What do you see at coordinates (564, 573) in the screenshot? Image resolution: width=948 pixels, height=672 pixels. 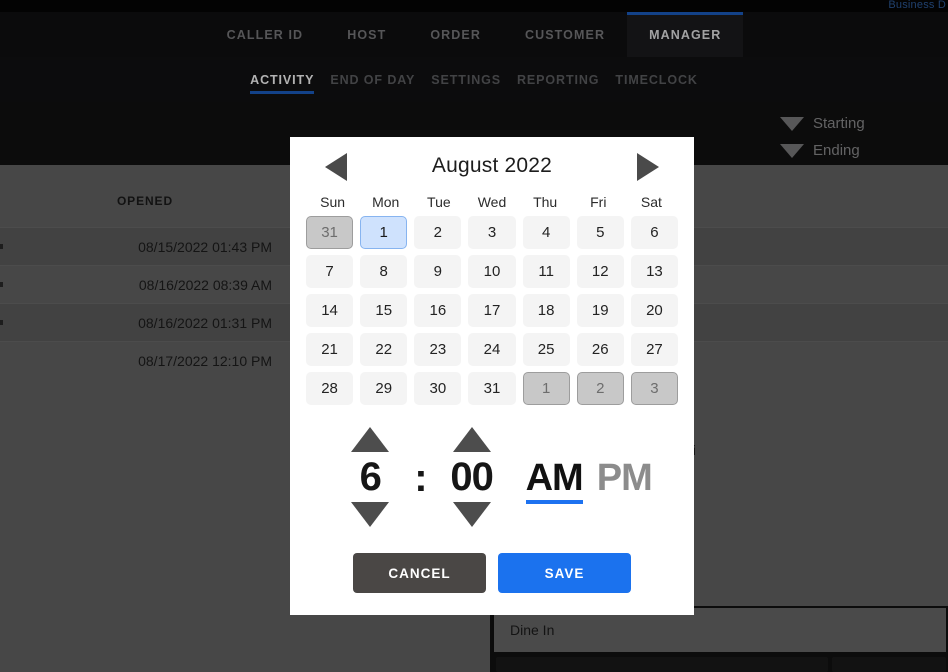 I see `save-button: SAVE` at bounding box center [564, 573].